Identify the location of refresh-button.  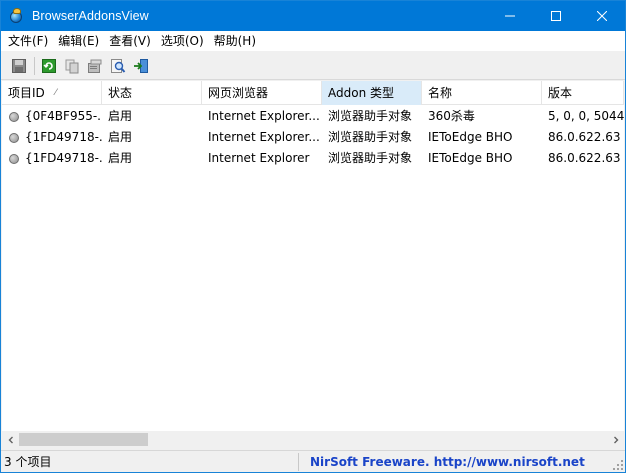
(49, 66).